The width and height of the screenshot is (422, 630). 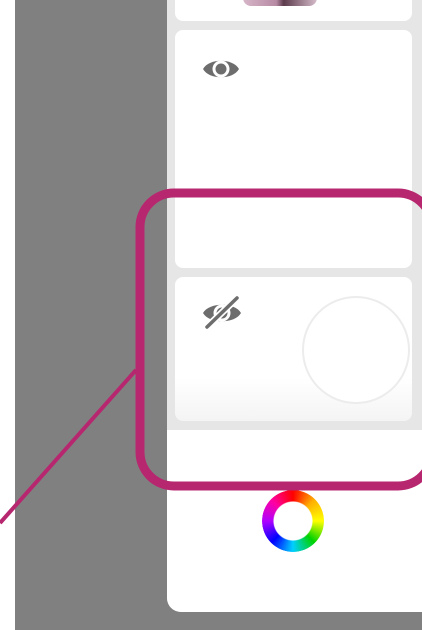 I want to click on empty-layer-thumbnail, so click(x=356, y=350).